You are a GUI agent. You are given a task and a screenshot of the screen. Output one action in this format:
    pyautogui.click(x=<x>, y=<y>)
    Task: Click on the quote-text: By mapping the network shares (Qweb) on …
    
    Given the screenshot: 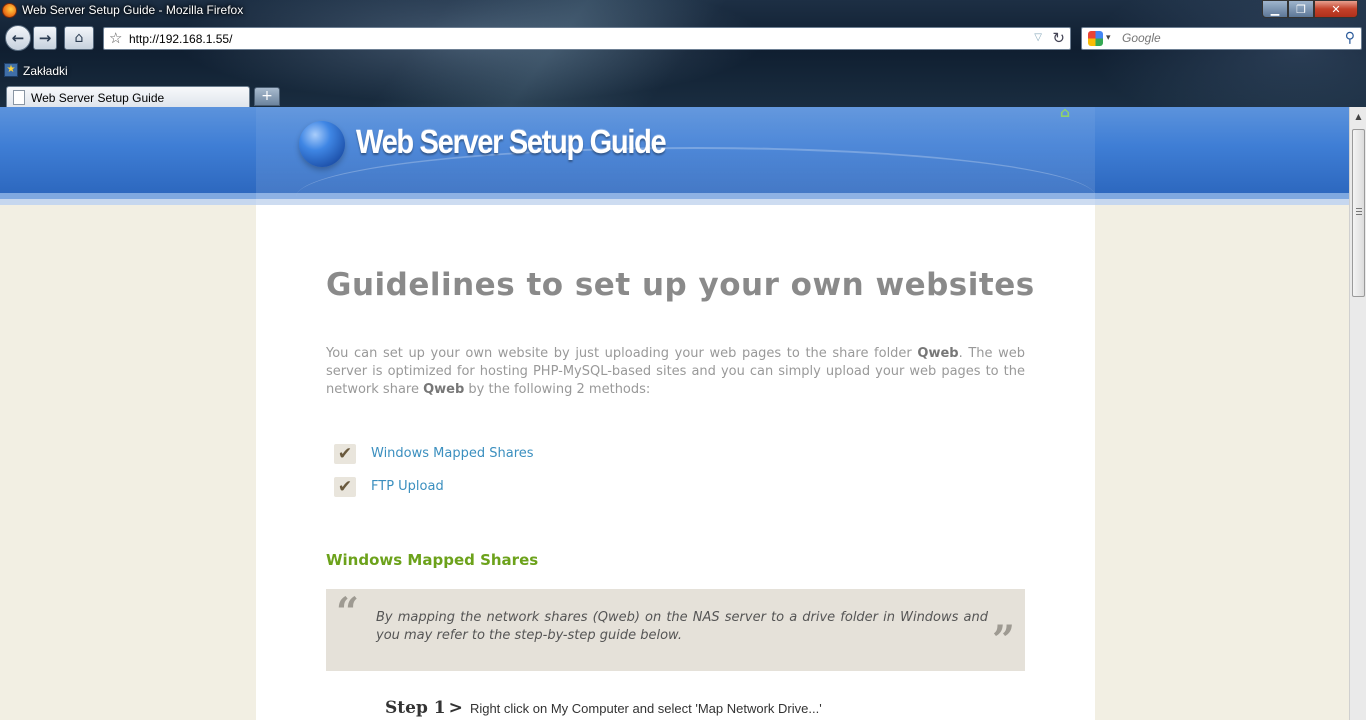 What is the action you would take?
    pyautogui.click(x=682, y=626)
    